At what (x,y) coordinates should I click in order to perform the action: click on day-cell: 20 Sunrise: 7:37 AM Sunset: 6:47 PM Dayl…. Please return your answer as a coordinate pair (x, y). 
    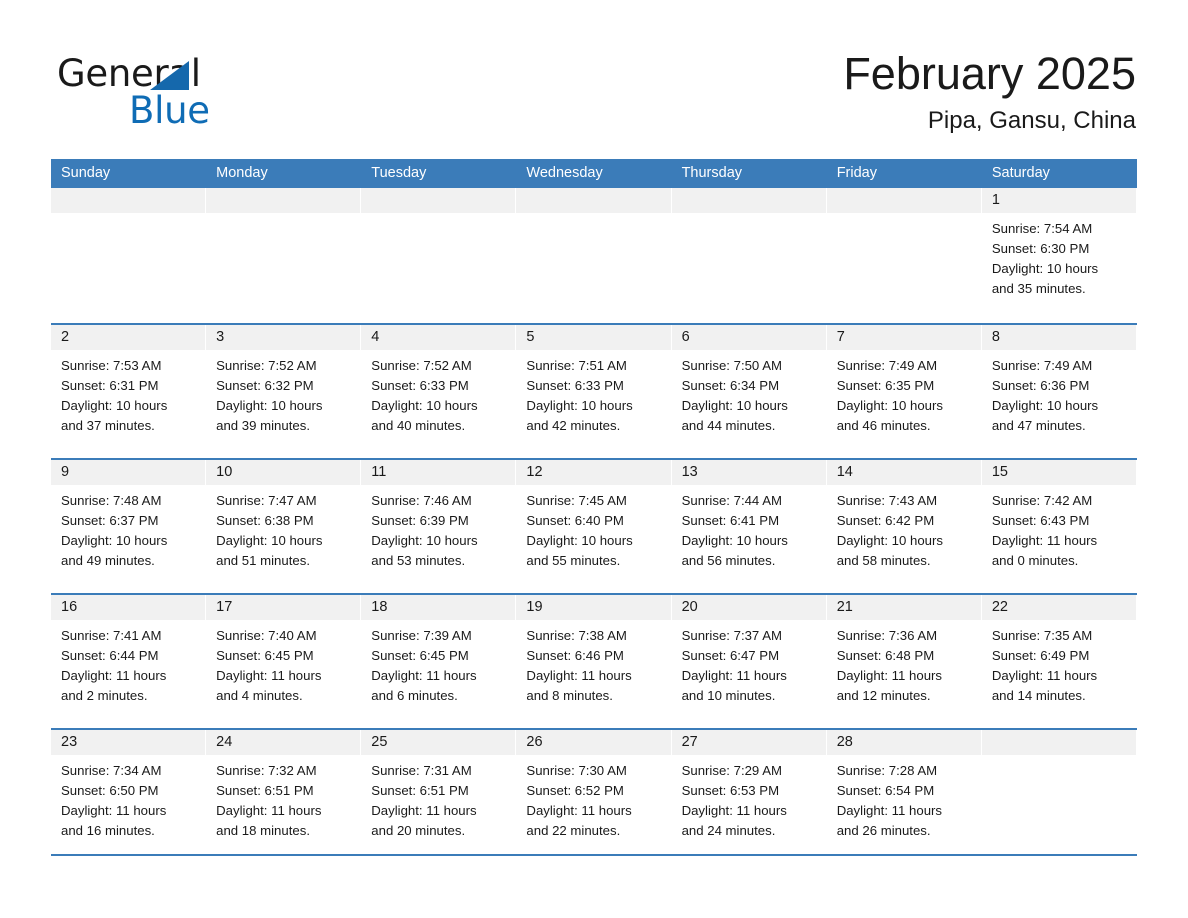
    Looking at the image, I should click on (749, 661).